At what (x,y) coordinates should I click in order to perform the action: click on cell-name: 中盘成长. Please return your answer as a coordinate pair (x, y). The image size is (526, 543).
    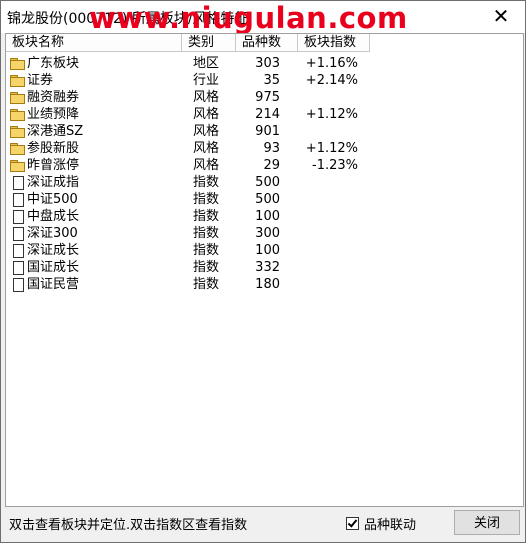
    Looking at the image, I should click on (53, 216).